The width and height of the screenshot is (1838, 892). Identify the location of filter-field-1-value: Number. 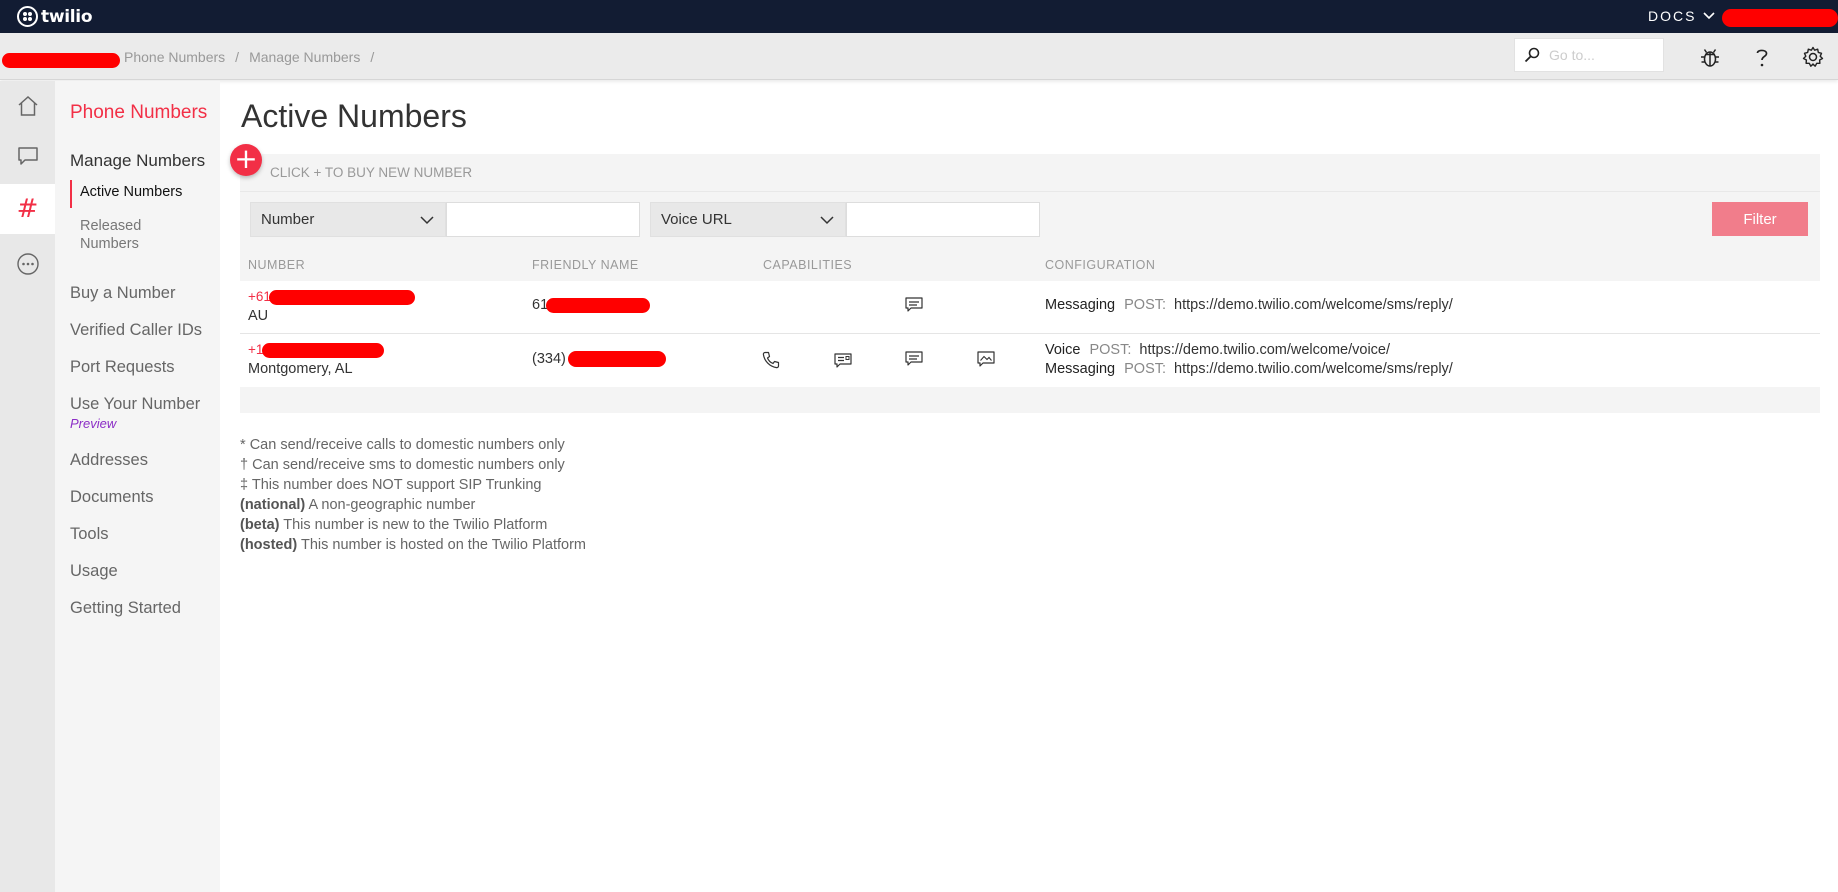
(288, 219).